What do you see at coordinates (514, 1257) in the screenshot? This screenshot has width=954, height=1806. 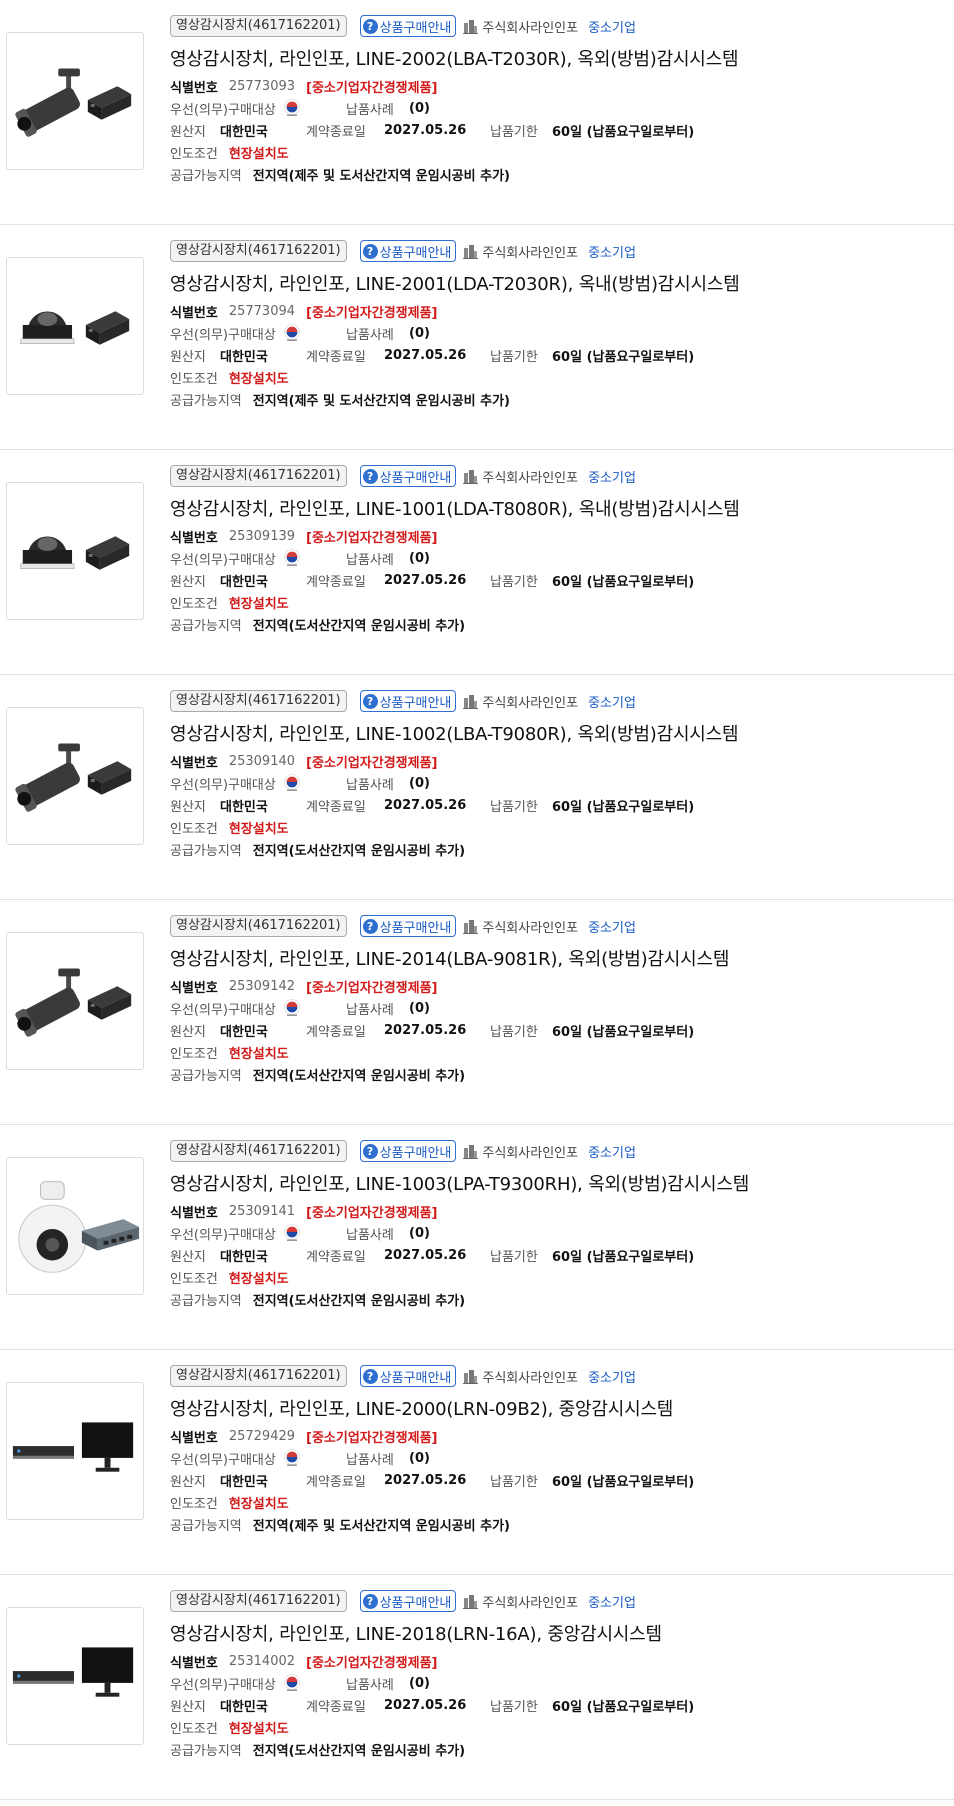 I see `delivery-deadline-label: 납품기한` at bounding box center [514, 1257].